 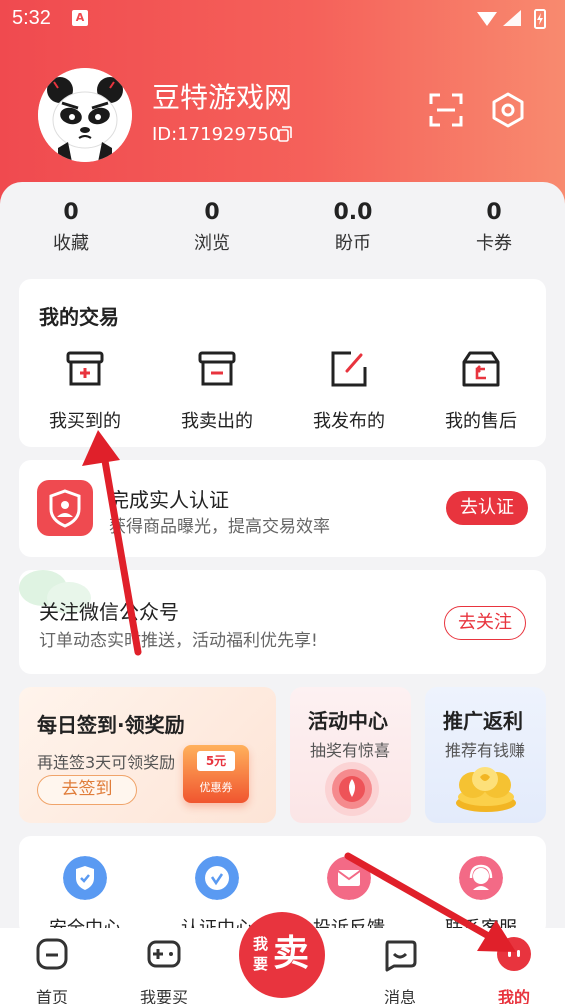 What do you see at coordinates (217, 878) in the screenshot?
I see `badge-check-icon` at bounding box center [217, 878].